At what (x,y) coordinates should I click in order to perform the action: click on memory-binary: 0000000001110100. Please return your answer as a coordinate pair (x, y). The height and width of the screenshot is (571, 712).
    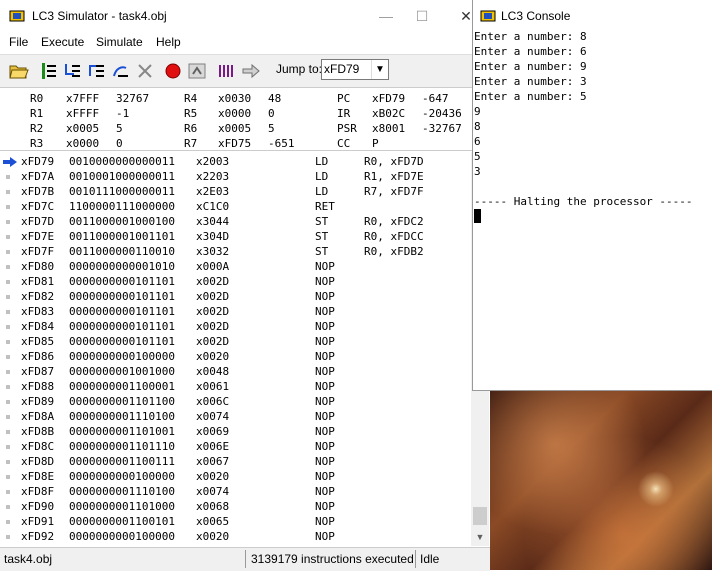
    Looking at the image, I should click on (122, 416).